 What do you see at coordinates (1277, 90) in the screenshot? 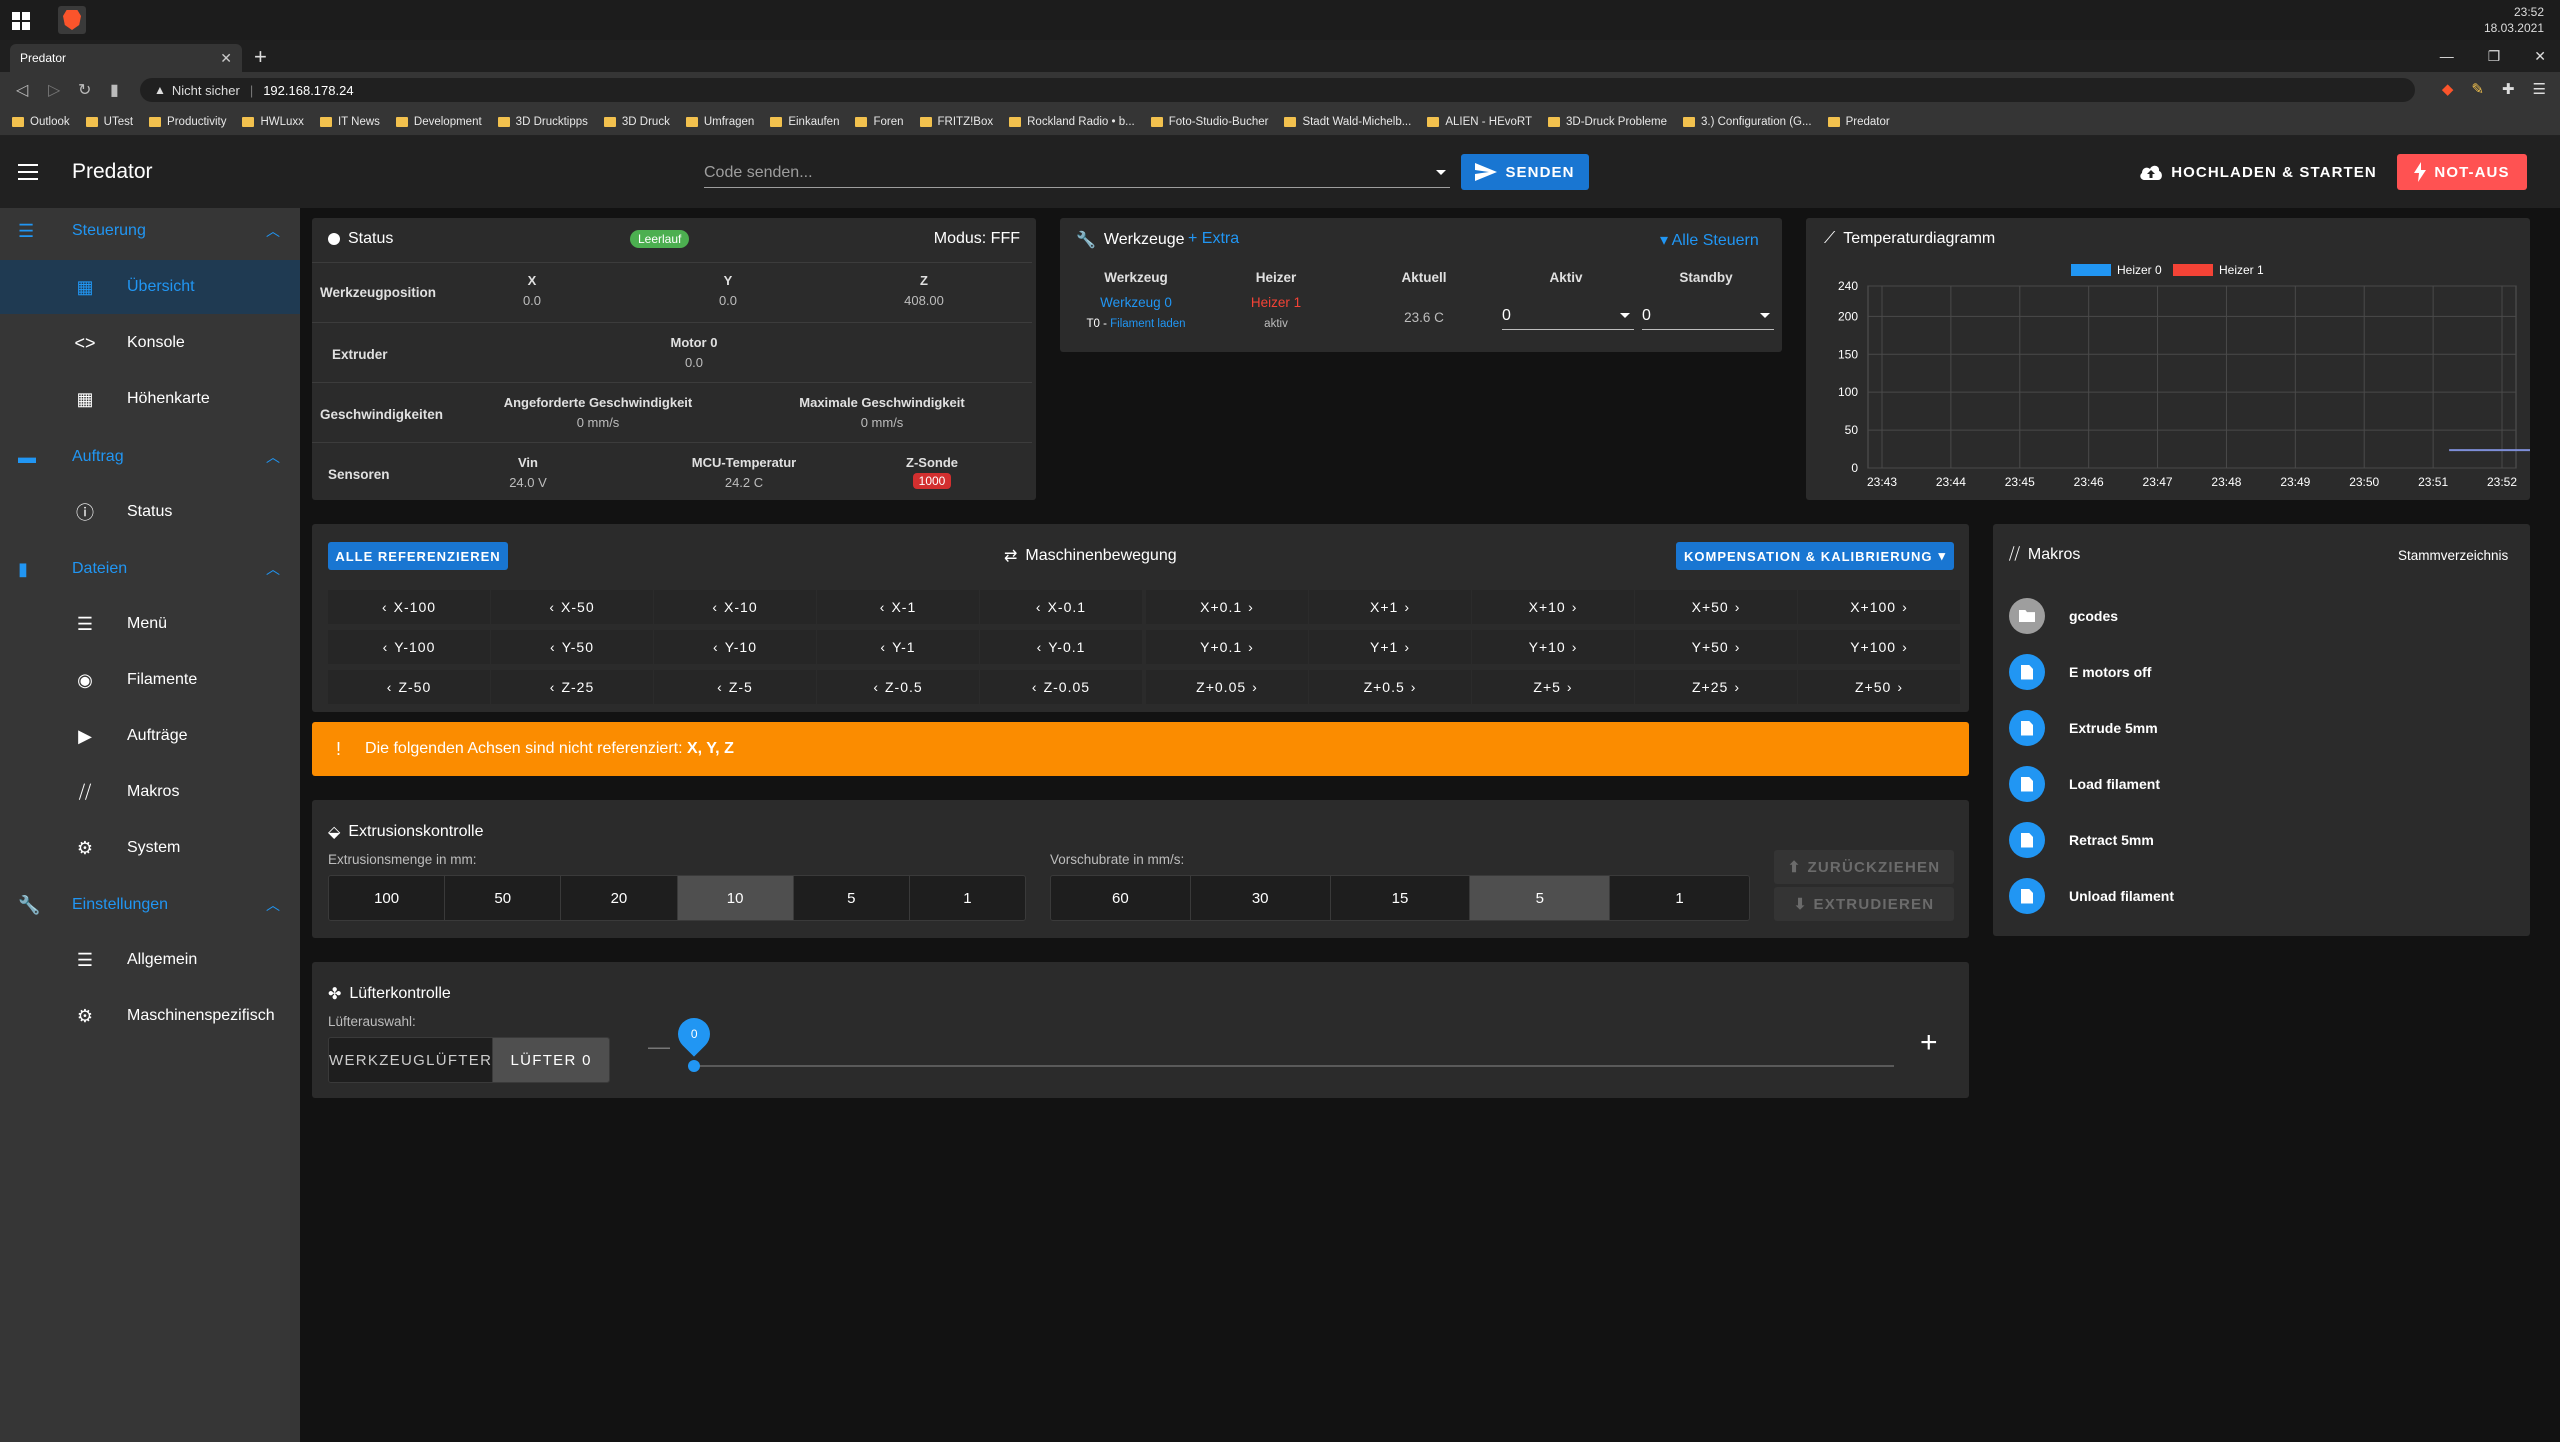
I see `address-bar: ▲ Nicht sicher | 192.168.178.24` at bounding box center [1277, 90].